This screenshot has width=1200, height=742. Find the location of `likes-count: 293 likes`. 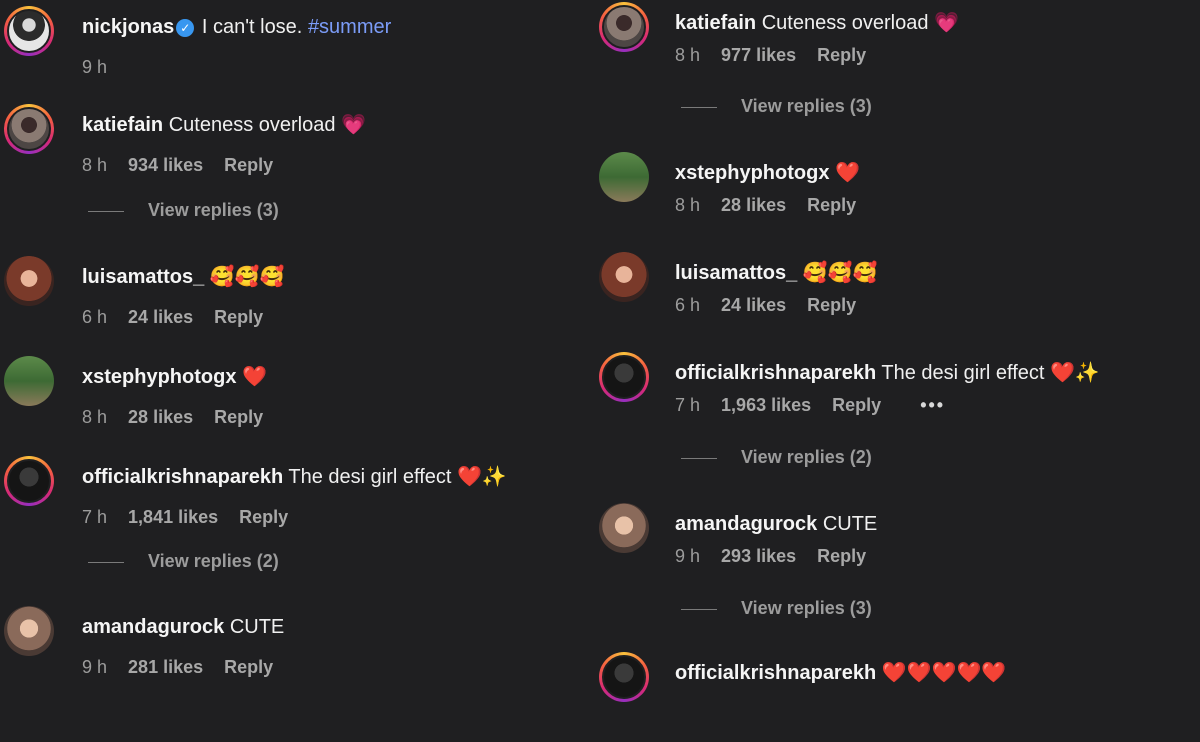

likes-count: 293 likes is located at coordinates (758, 556).